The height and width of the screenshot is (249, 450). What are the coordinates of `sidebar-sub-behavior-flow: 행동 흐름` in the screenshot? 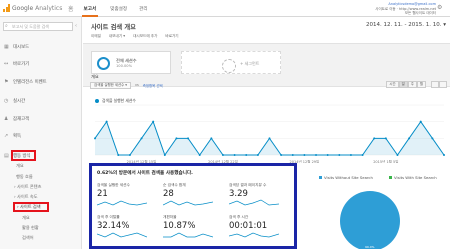 It's located at (24, 177).